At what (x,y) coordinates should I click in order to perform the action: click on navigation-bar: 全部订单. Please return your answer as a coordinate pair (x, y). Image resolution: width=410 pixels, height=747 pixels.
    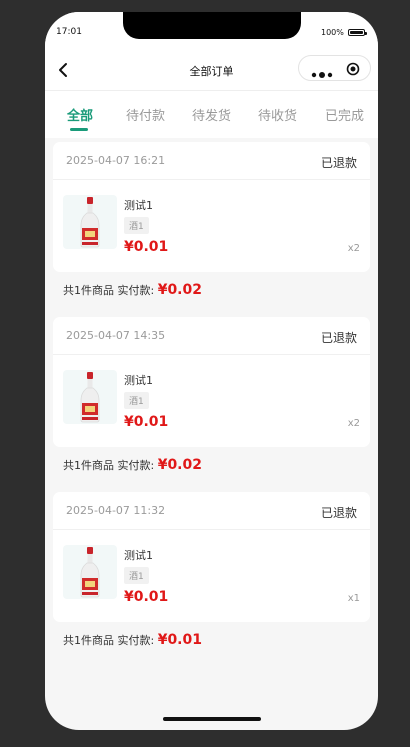
    Looking at the image, I should click on (211, 71).